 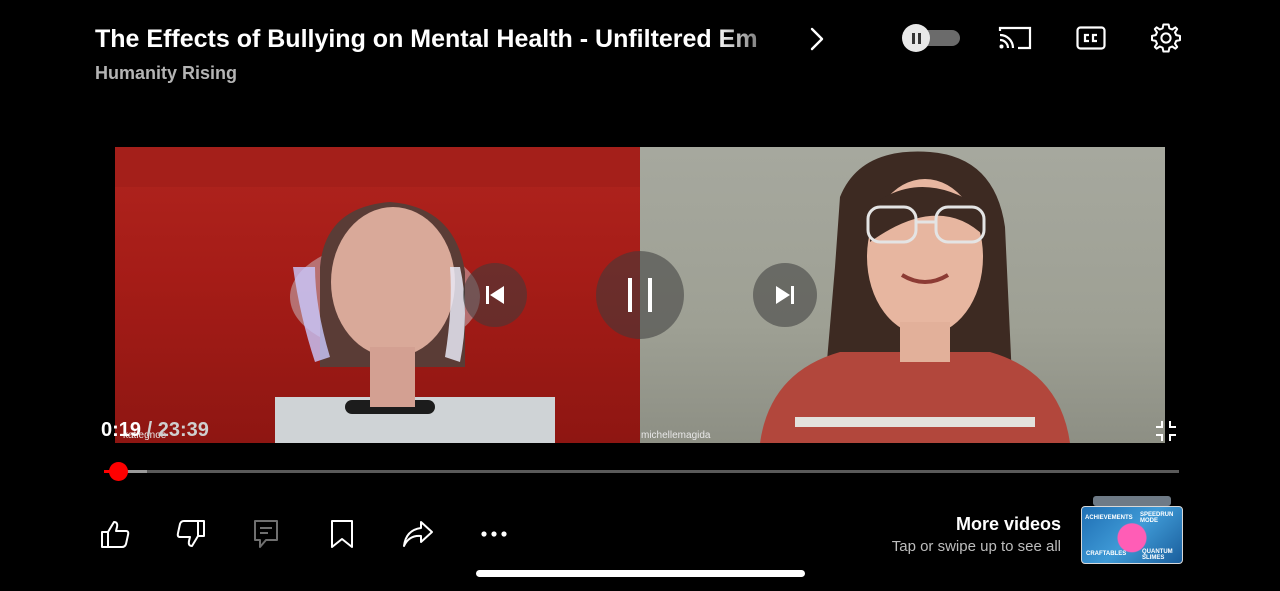 I want to click on more-icon, so click(x=494, y=534).